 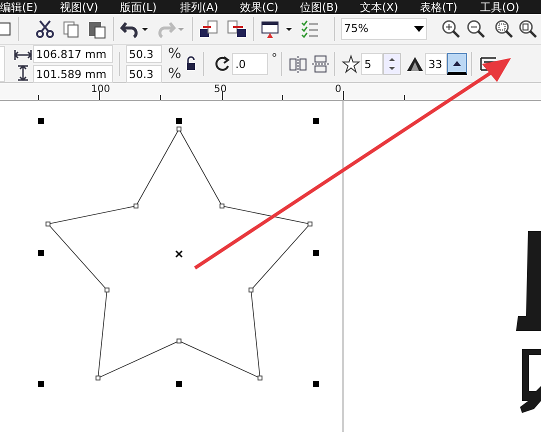 What do you see at coordinates (450, 7) in the screenshot?
I see `menu-item: 表格(T)` at bounding box center [450, 7].